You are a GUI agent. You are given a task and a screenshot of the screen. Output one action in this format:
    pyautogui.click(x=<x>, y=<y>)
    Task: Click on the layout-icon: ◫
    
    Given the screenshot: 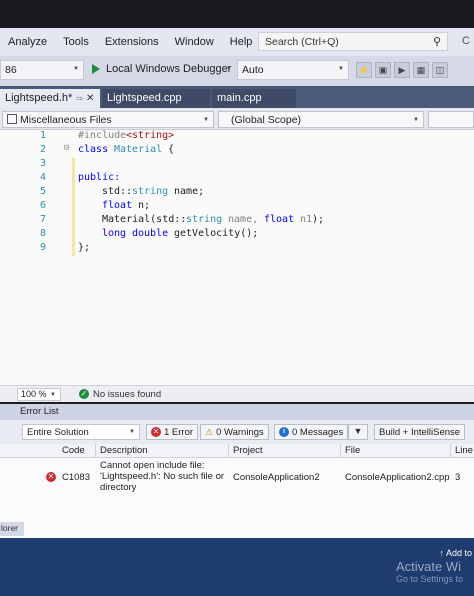 What is the action you would take?
    pyautogui.click(x=440, y=70)
    